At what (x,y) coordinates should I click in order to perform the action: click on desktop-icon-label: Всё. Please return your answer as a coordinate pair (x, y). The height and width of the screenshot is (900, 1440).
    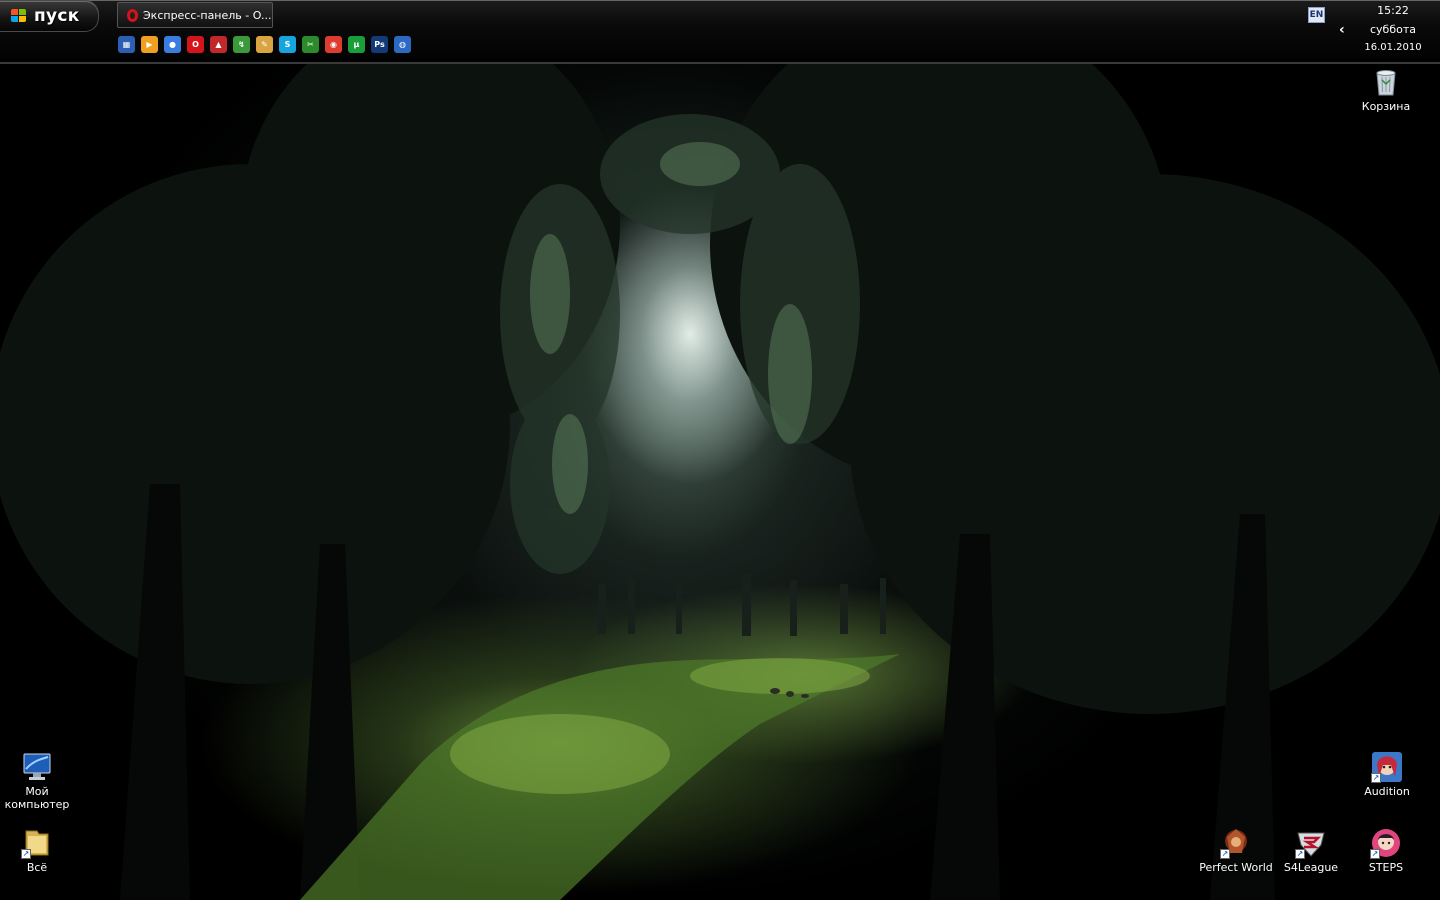
    Looking at the image, I should click on (37, 867).